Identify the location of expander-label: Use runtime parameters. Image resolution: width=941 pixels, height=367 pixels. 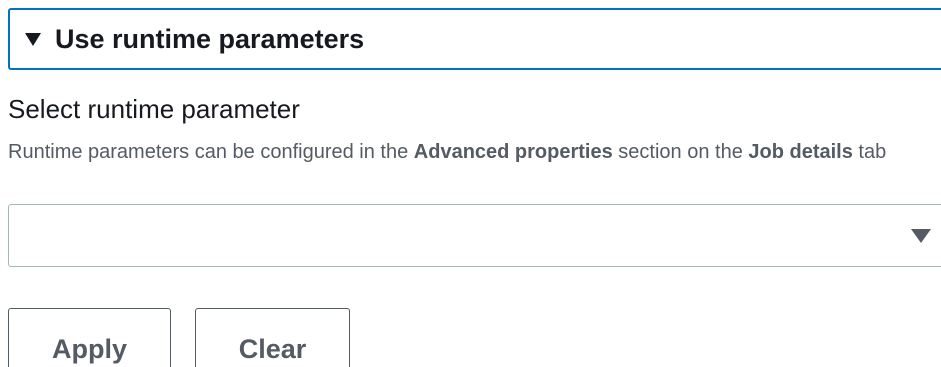
(210, 38).